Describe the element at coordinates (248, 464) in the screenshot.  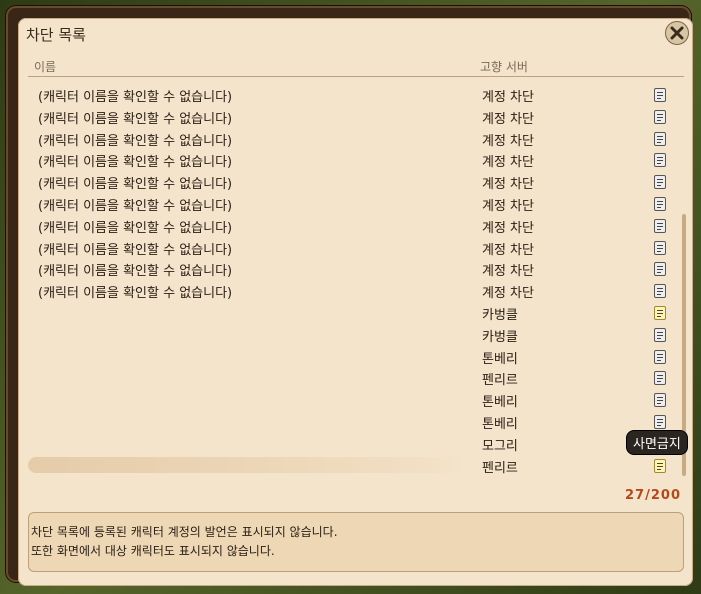
I see `selection-highlight` at that location.